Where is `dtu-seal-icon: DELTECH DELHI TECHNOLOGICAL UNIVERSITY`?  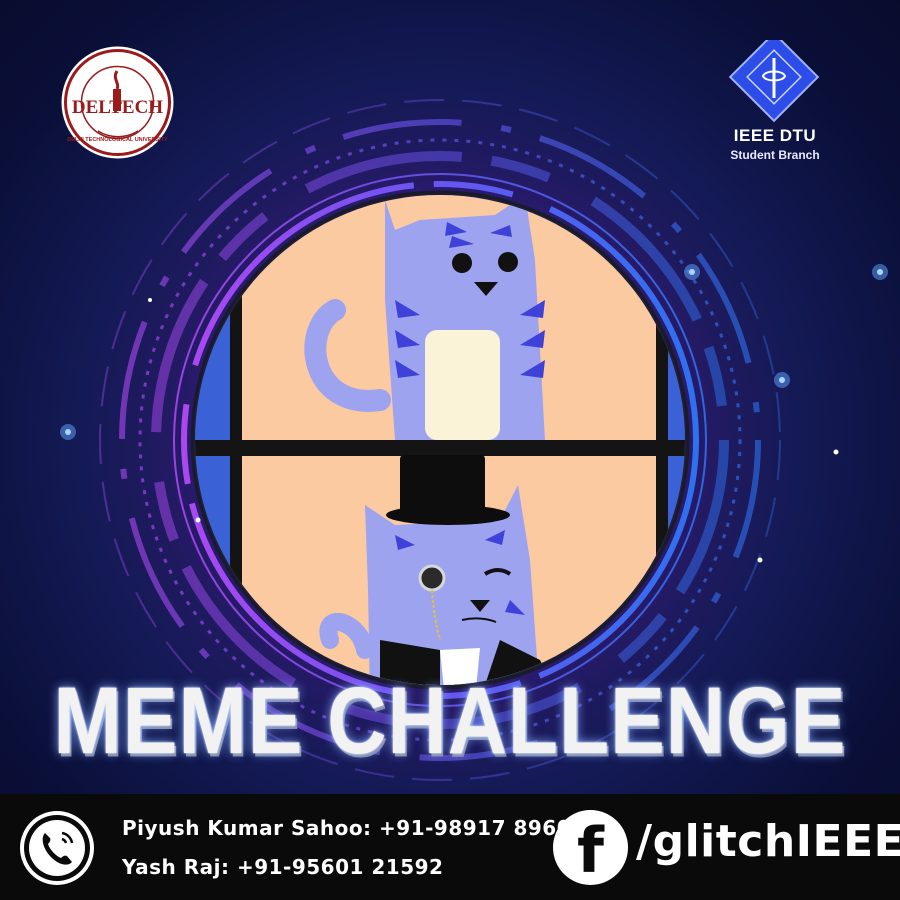
dtu-seal-icon: DELTECH DELHI TECHNOLOGICAL UNIVERSITY is located at coordinates (117, 102).